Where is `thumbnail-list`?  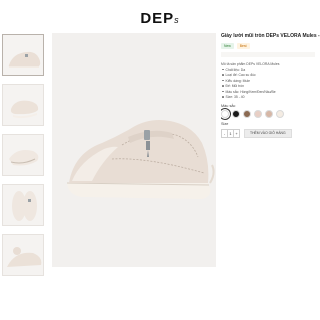
thumbnail-list is located at coordinates (24, 159).